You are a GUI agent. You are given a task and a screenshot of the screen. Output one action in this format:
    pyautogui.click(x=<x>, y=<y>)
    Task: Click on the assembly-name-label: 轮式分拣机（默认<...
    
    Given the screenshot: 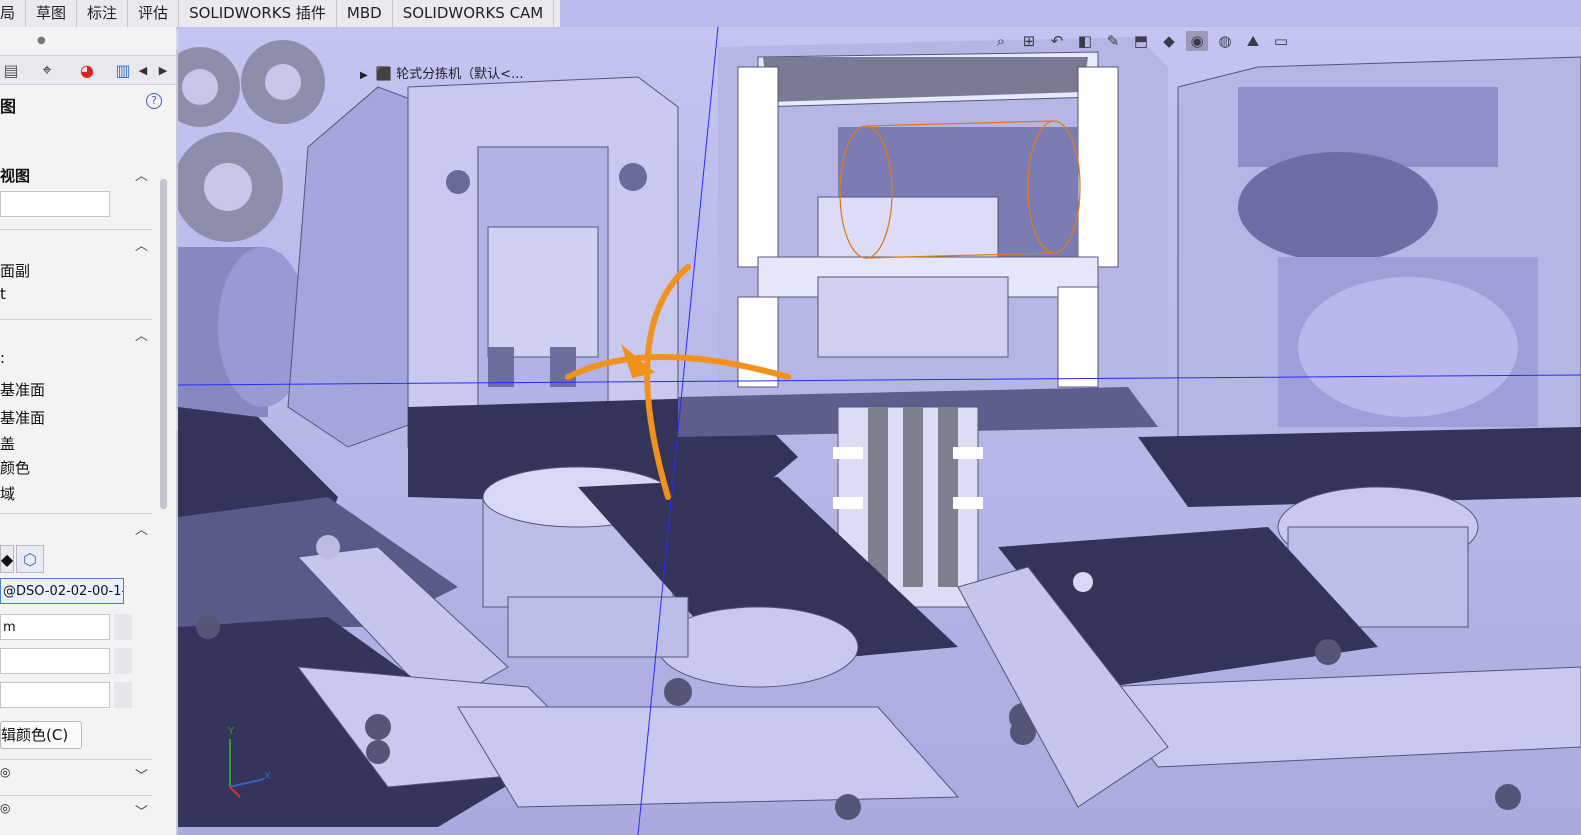 What is the action you would take?
    pyautogui.click(x=460, y=74)
    